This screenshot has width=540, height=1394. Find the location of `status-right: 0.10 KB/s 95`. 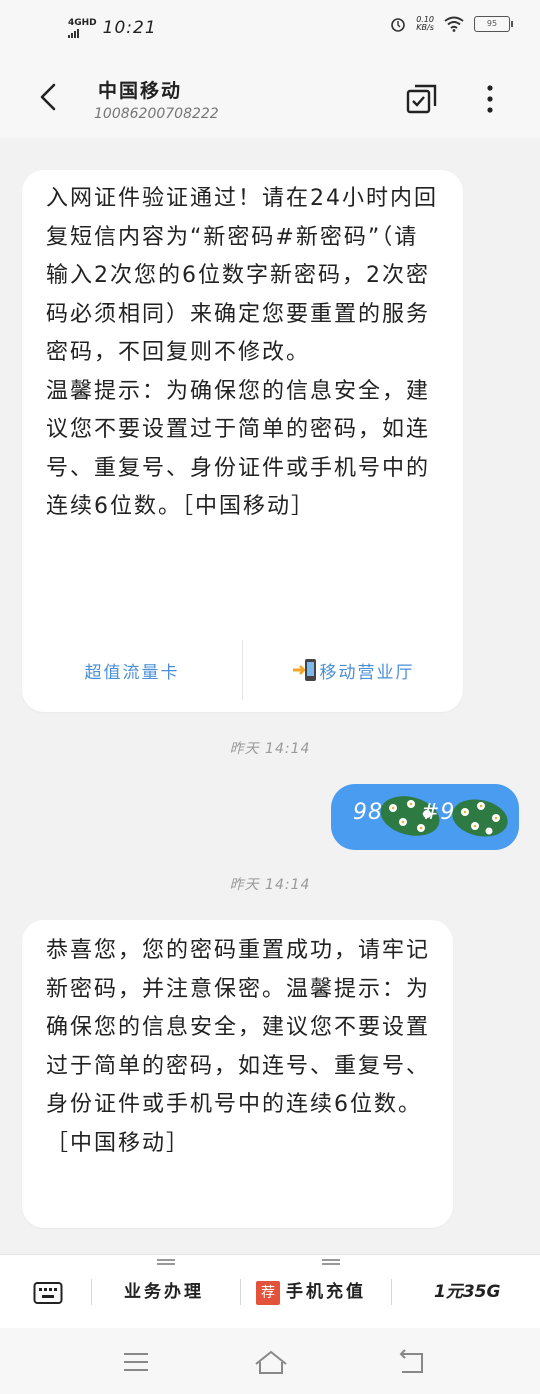

status-right: 0.10 KB/s 95 is located at coordinates (451, 24).